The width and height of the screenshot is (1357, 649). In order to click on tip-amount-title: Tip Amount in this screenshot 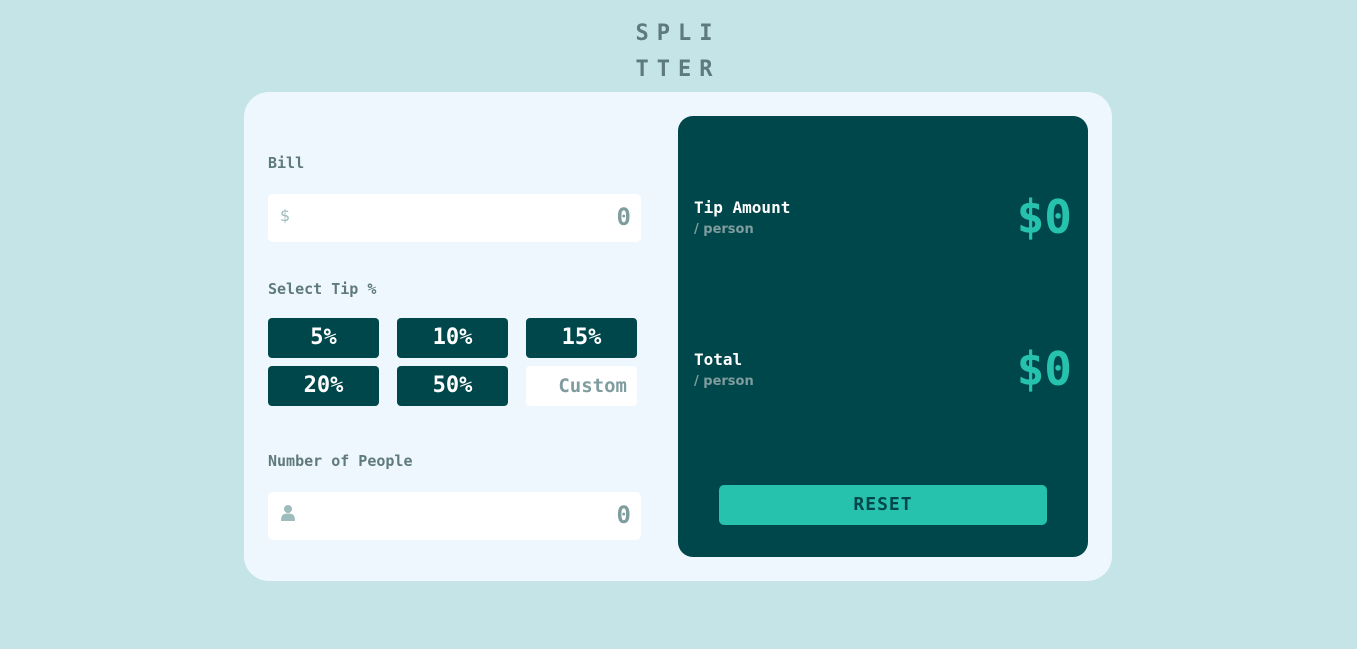, I will do `click(742, 207)`.